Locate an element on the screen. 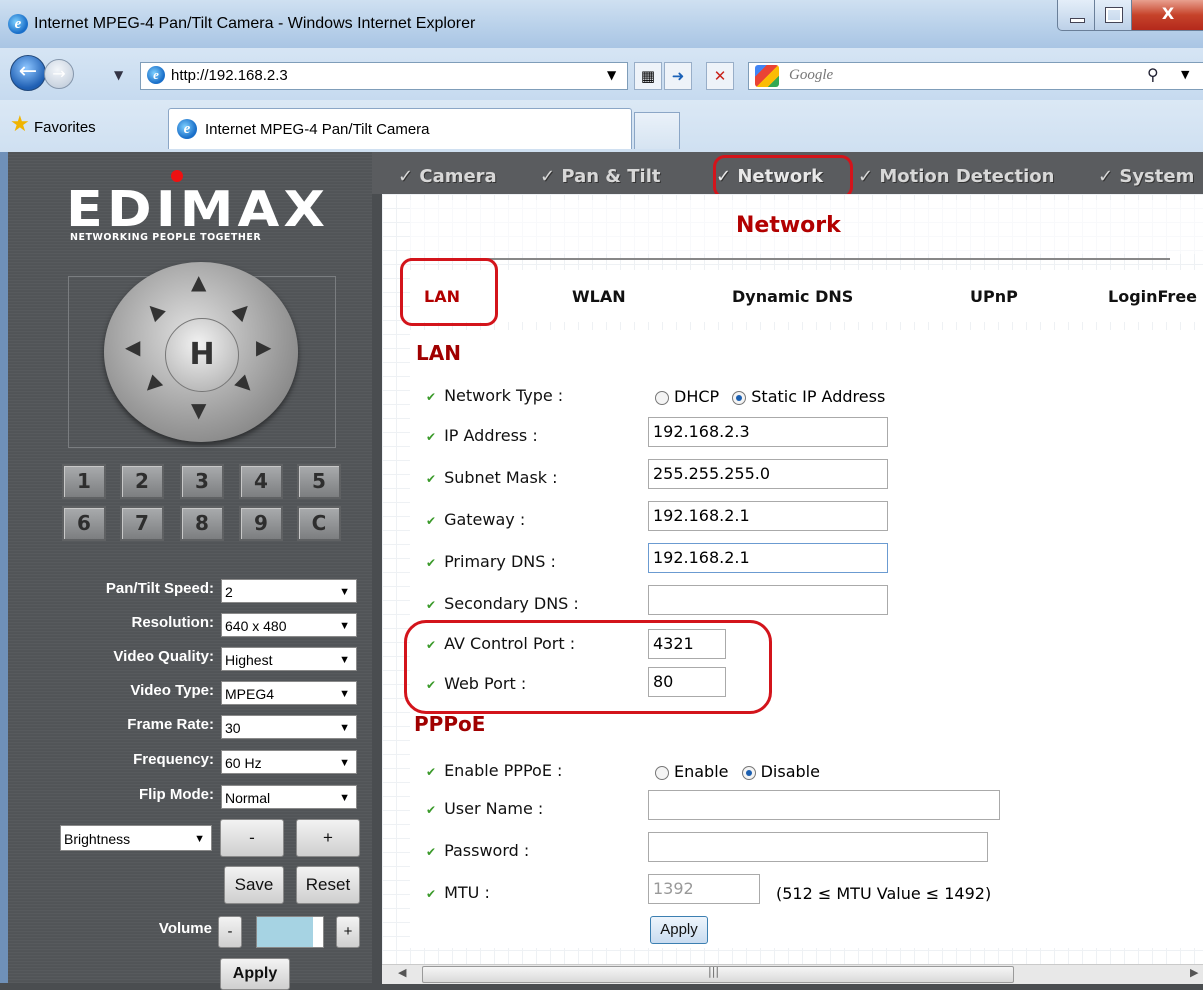 This screenshot has height=990, width=1203. mtu-input: 1392 is located at coordinates (704, 889).